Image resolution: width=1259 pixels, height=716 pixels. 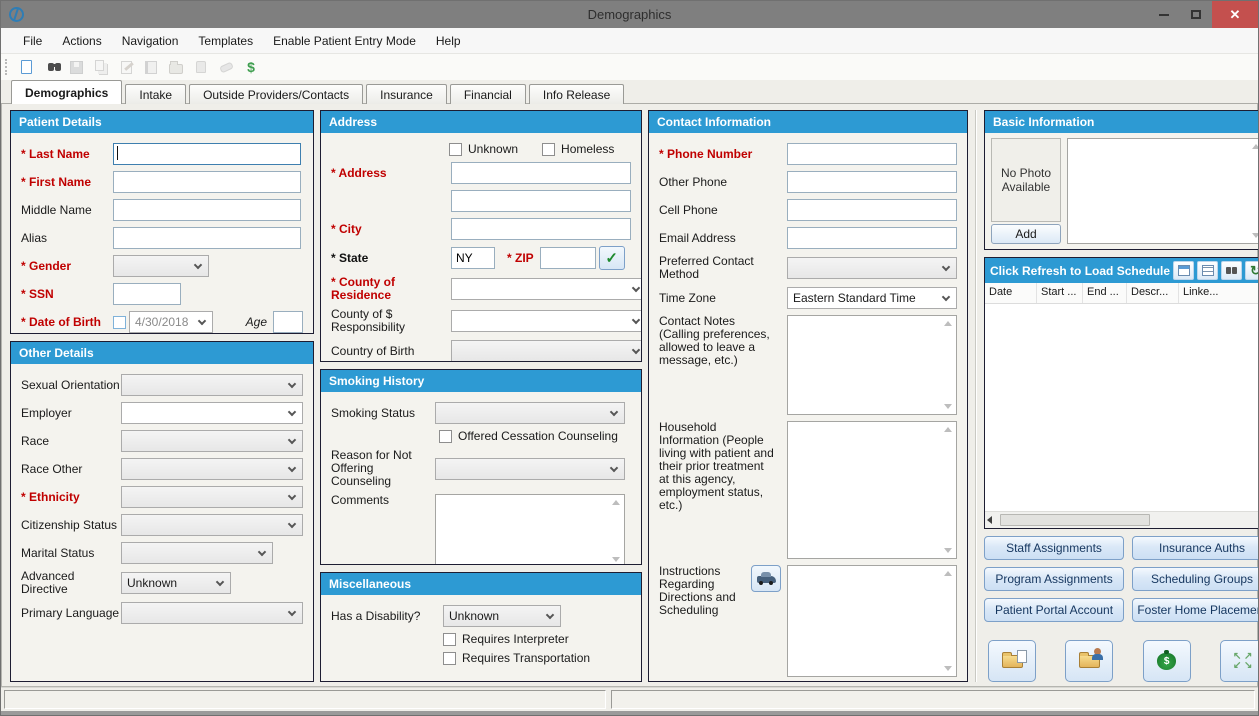 What do you see at coordinates (1162, 191) in the screenshot?
I see `basic-information-textarea` at bounding box center [1162, 191].